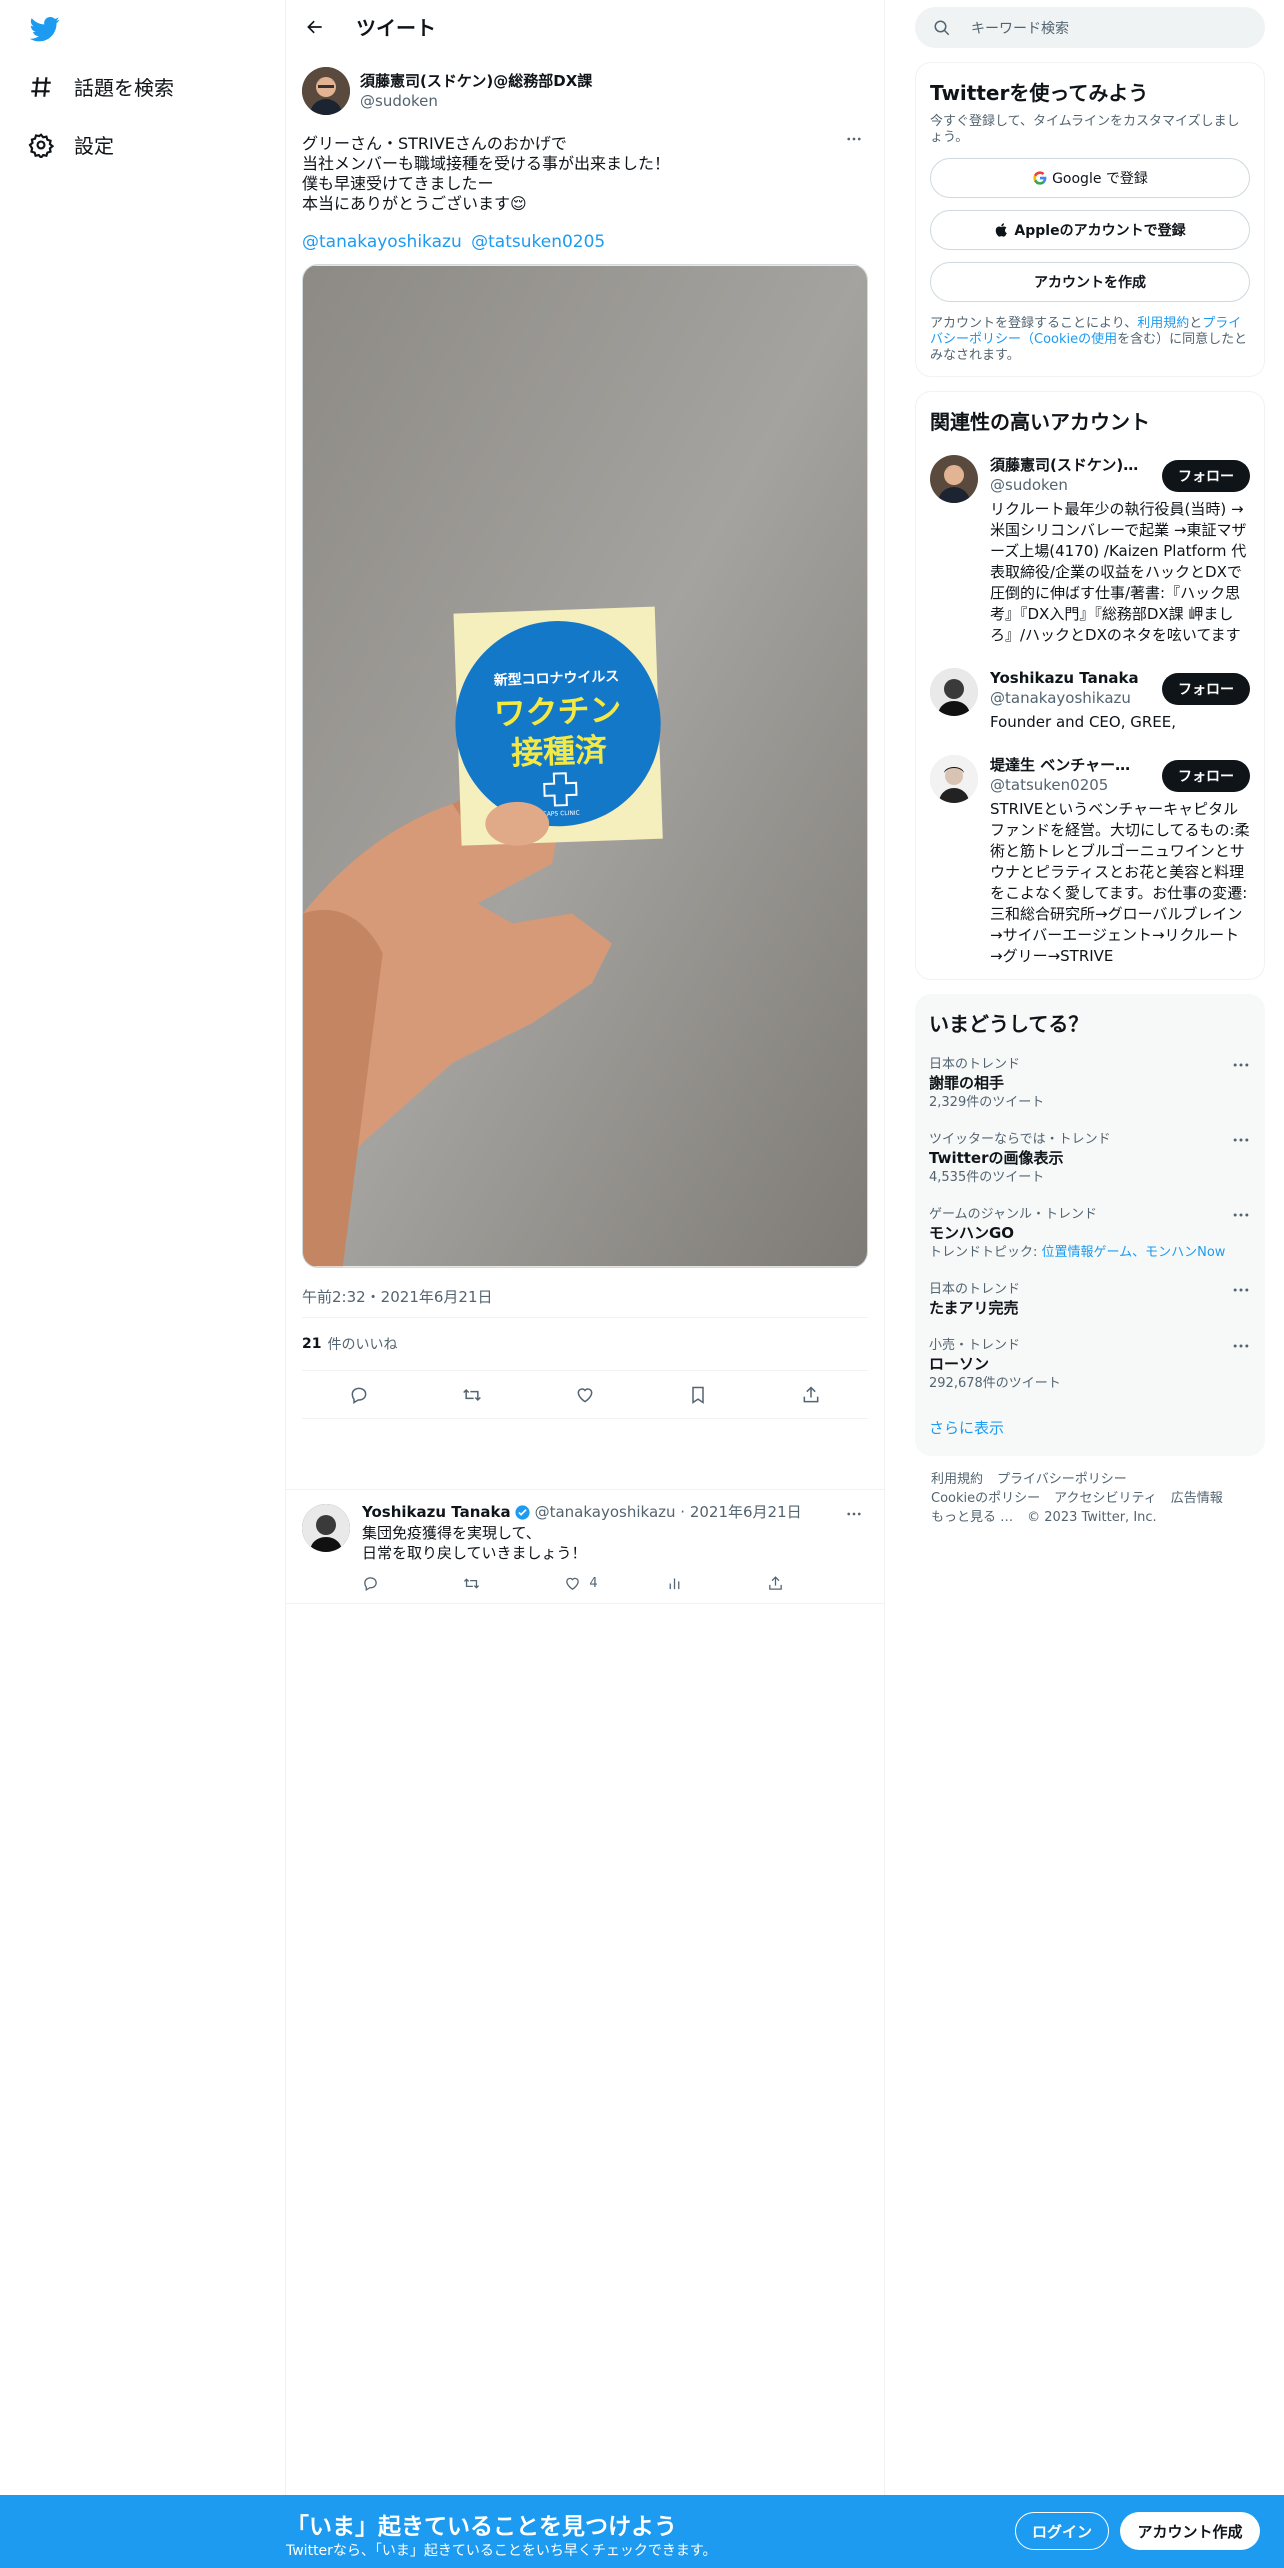 Image resolution: width=1284 pixels, height=2568 pixels. Describe the element at coordinates (585, 1344) in the screenshot. I see `likes-row: 21 件のいいね` at that location.